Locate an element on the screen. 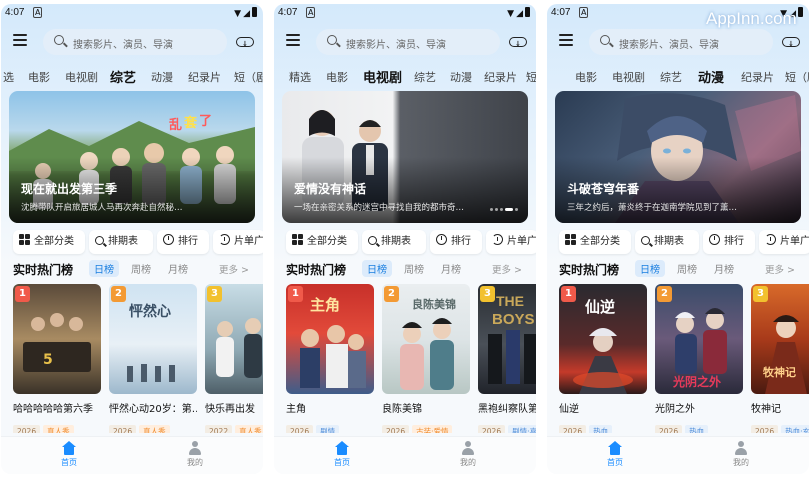 The width and height of the screenshot is (812, 479). year-tag: 2022 is located at coordinates (219, 429).